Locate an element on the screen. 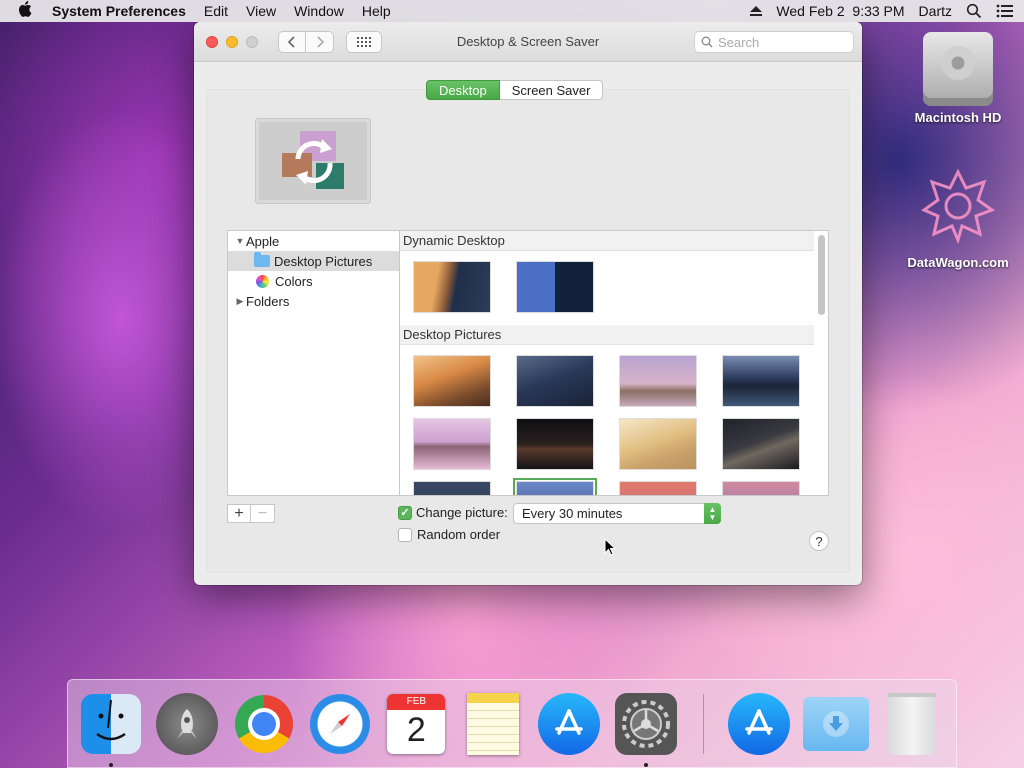 The width and height of the screenshot is (1024, 768). source-apple-label: Apple is located at coordinates (263, 241).